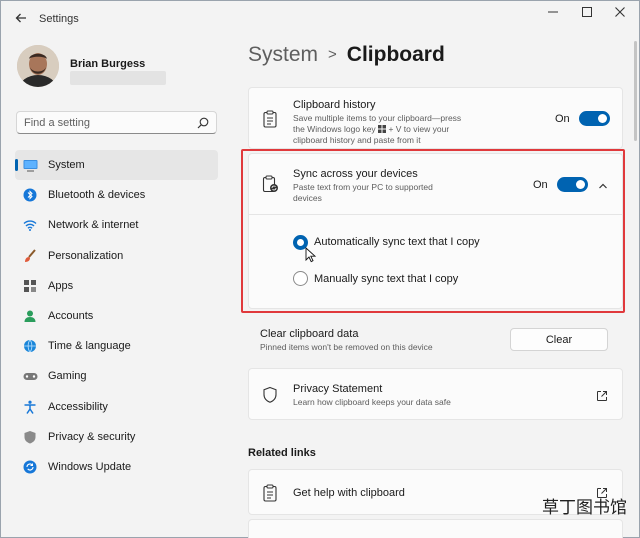 This screenshot has height=538, width=640. What do you see at coordinates (97, 195) in the screenshot?
I see `sidebar-item-label: Bluetooth & devices` at bounding box center [97, 195].